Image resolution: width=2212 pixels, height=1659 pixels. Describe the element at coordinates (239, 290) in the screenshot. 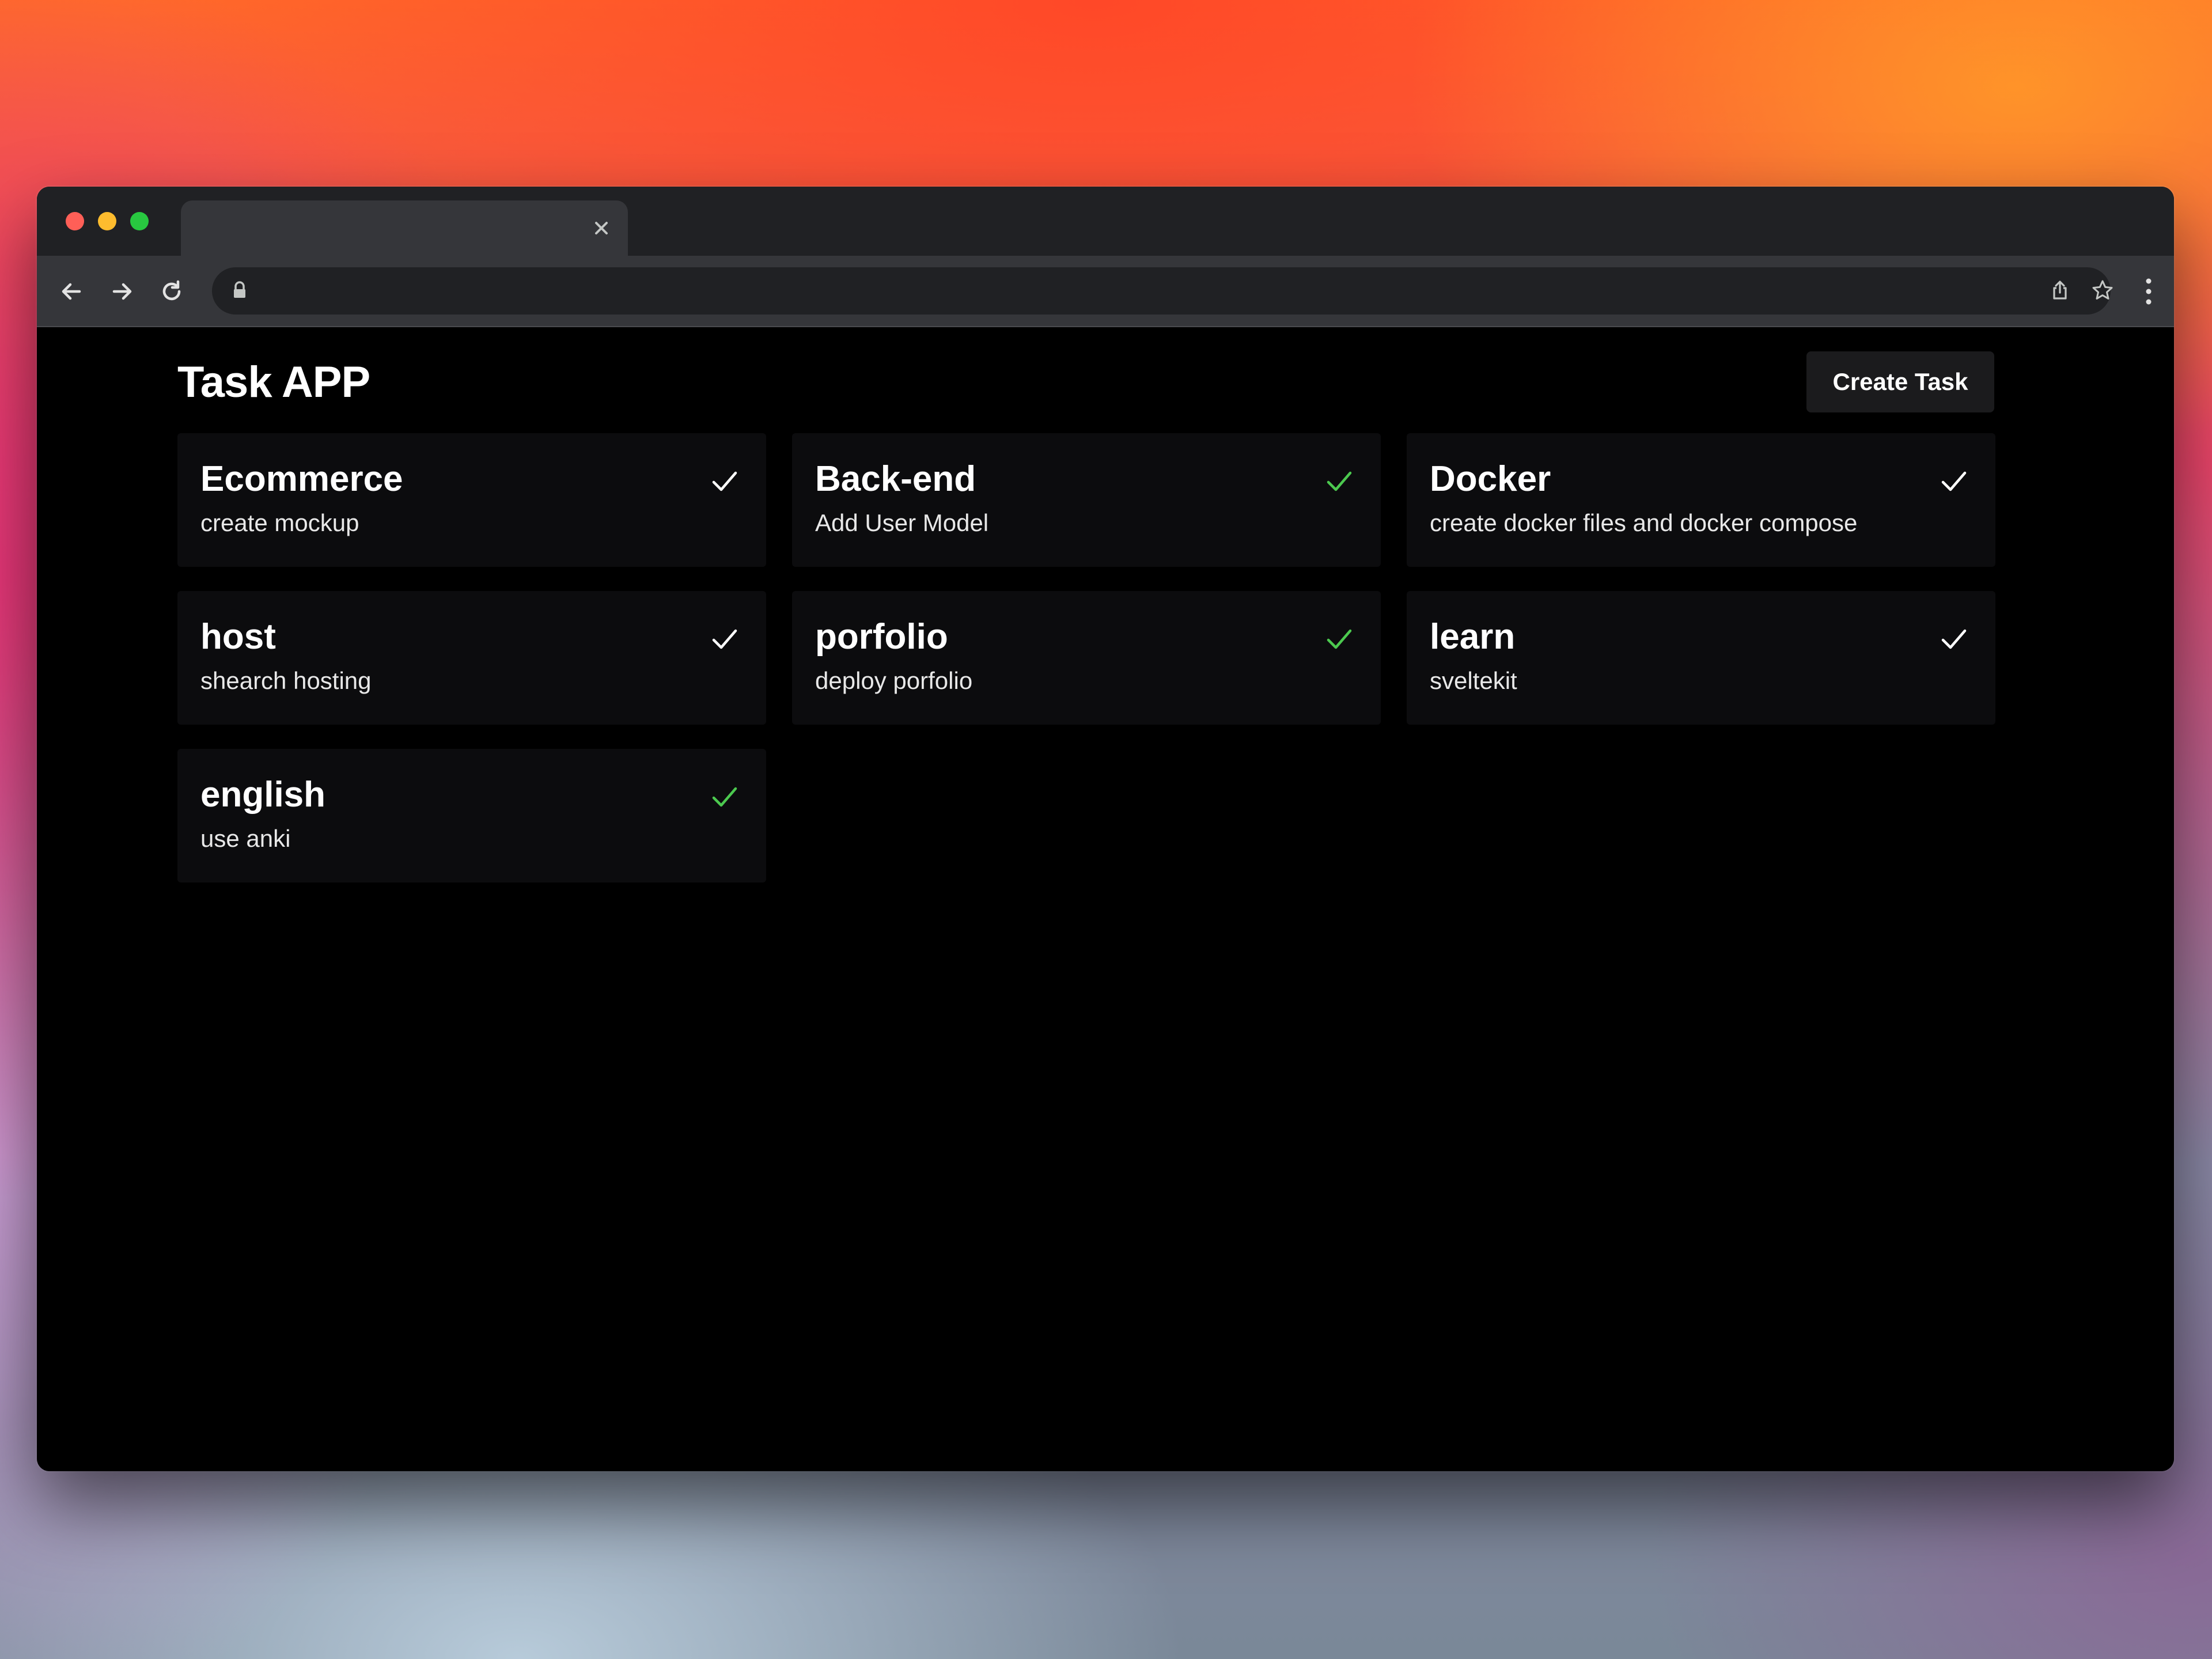

I see `lock-icon` at that location.